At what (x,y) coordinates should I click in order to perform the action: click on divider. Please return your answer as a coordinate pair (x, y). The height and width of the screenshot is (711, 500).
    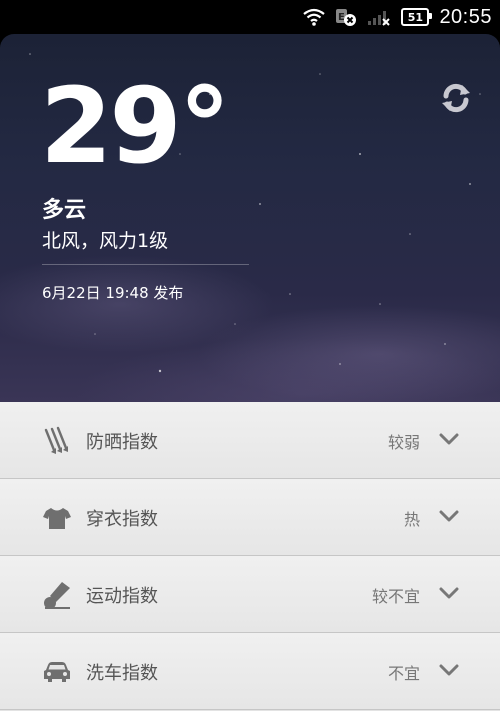
    Looking at the image, I should click on (145, 264).